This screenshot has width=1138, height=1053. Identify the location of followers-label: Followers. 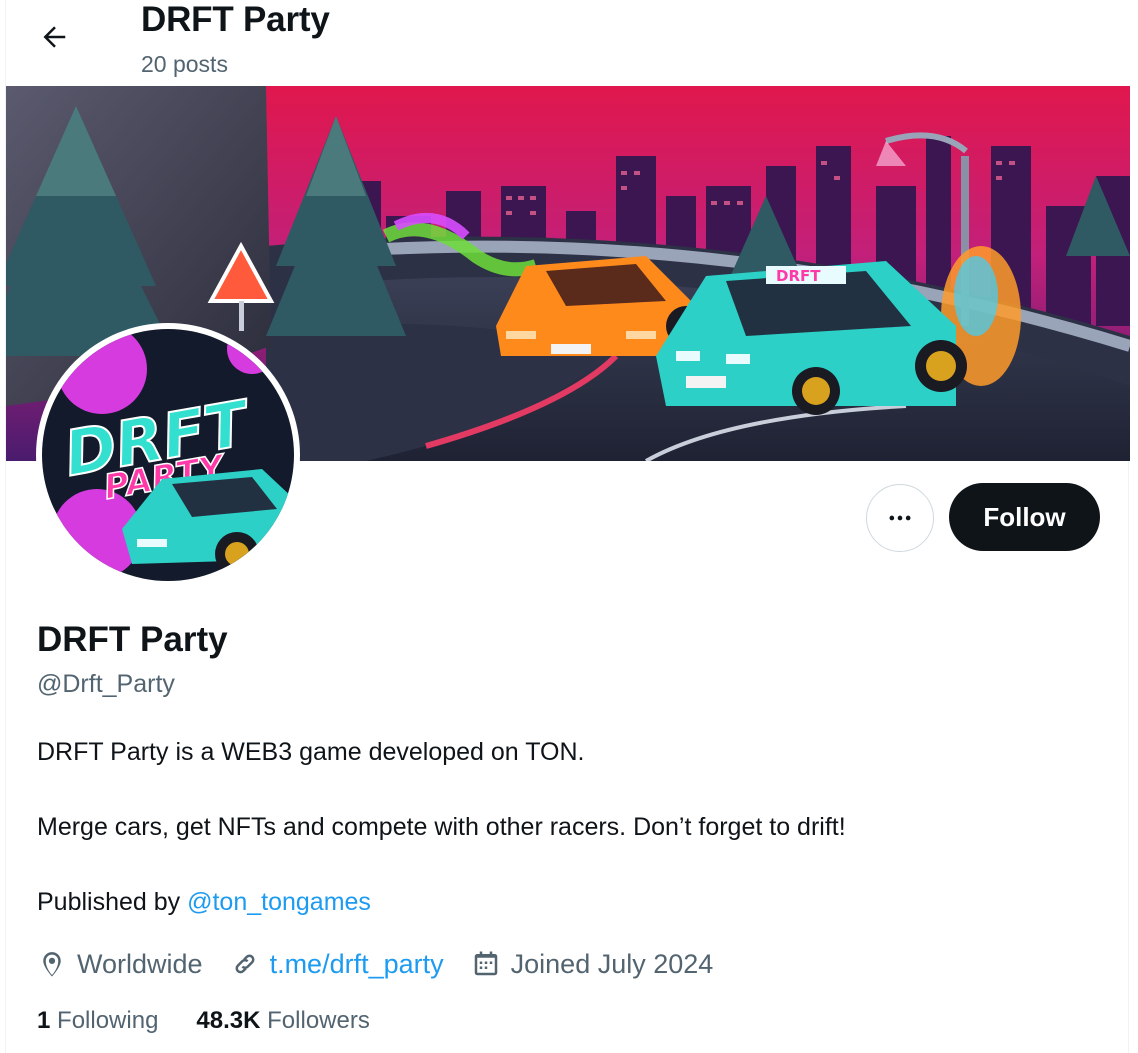
(318, 1020).